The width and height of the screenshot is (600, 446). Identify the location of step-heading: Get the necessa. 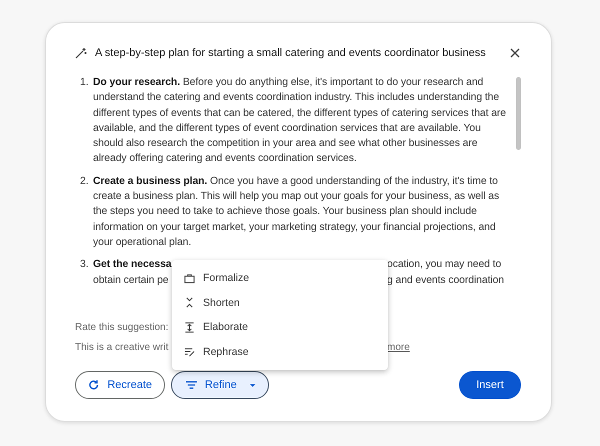
(132, 265).